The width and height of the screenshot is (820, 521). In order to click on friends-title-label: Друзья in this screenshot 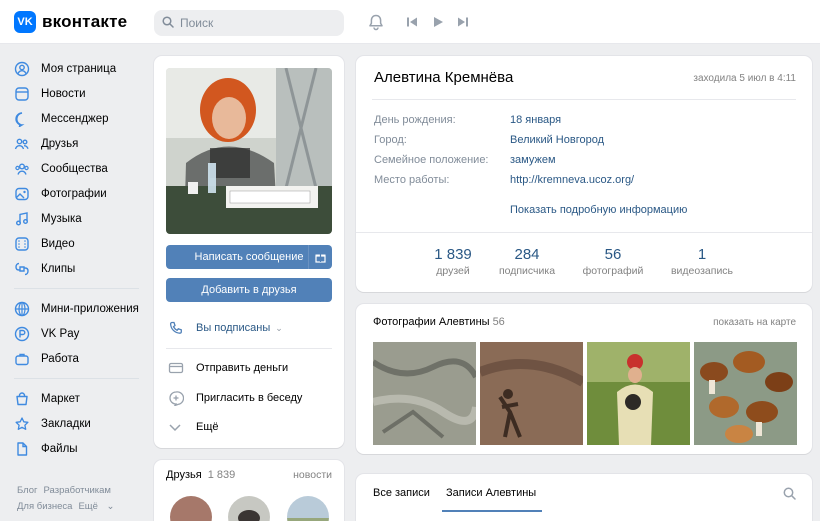, I will do `click(184, 475)`.